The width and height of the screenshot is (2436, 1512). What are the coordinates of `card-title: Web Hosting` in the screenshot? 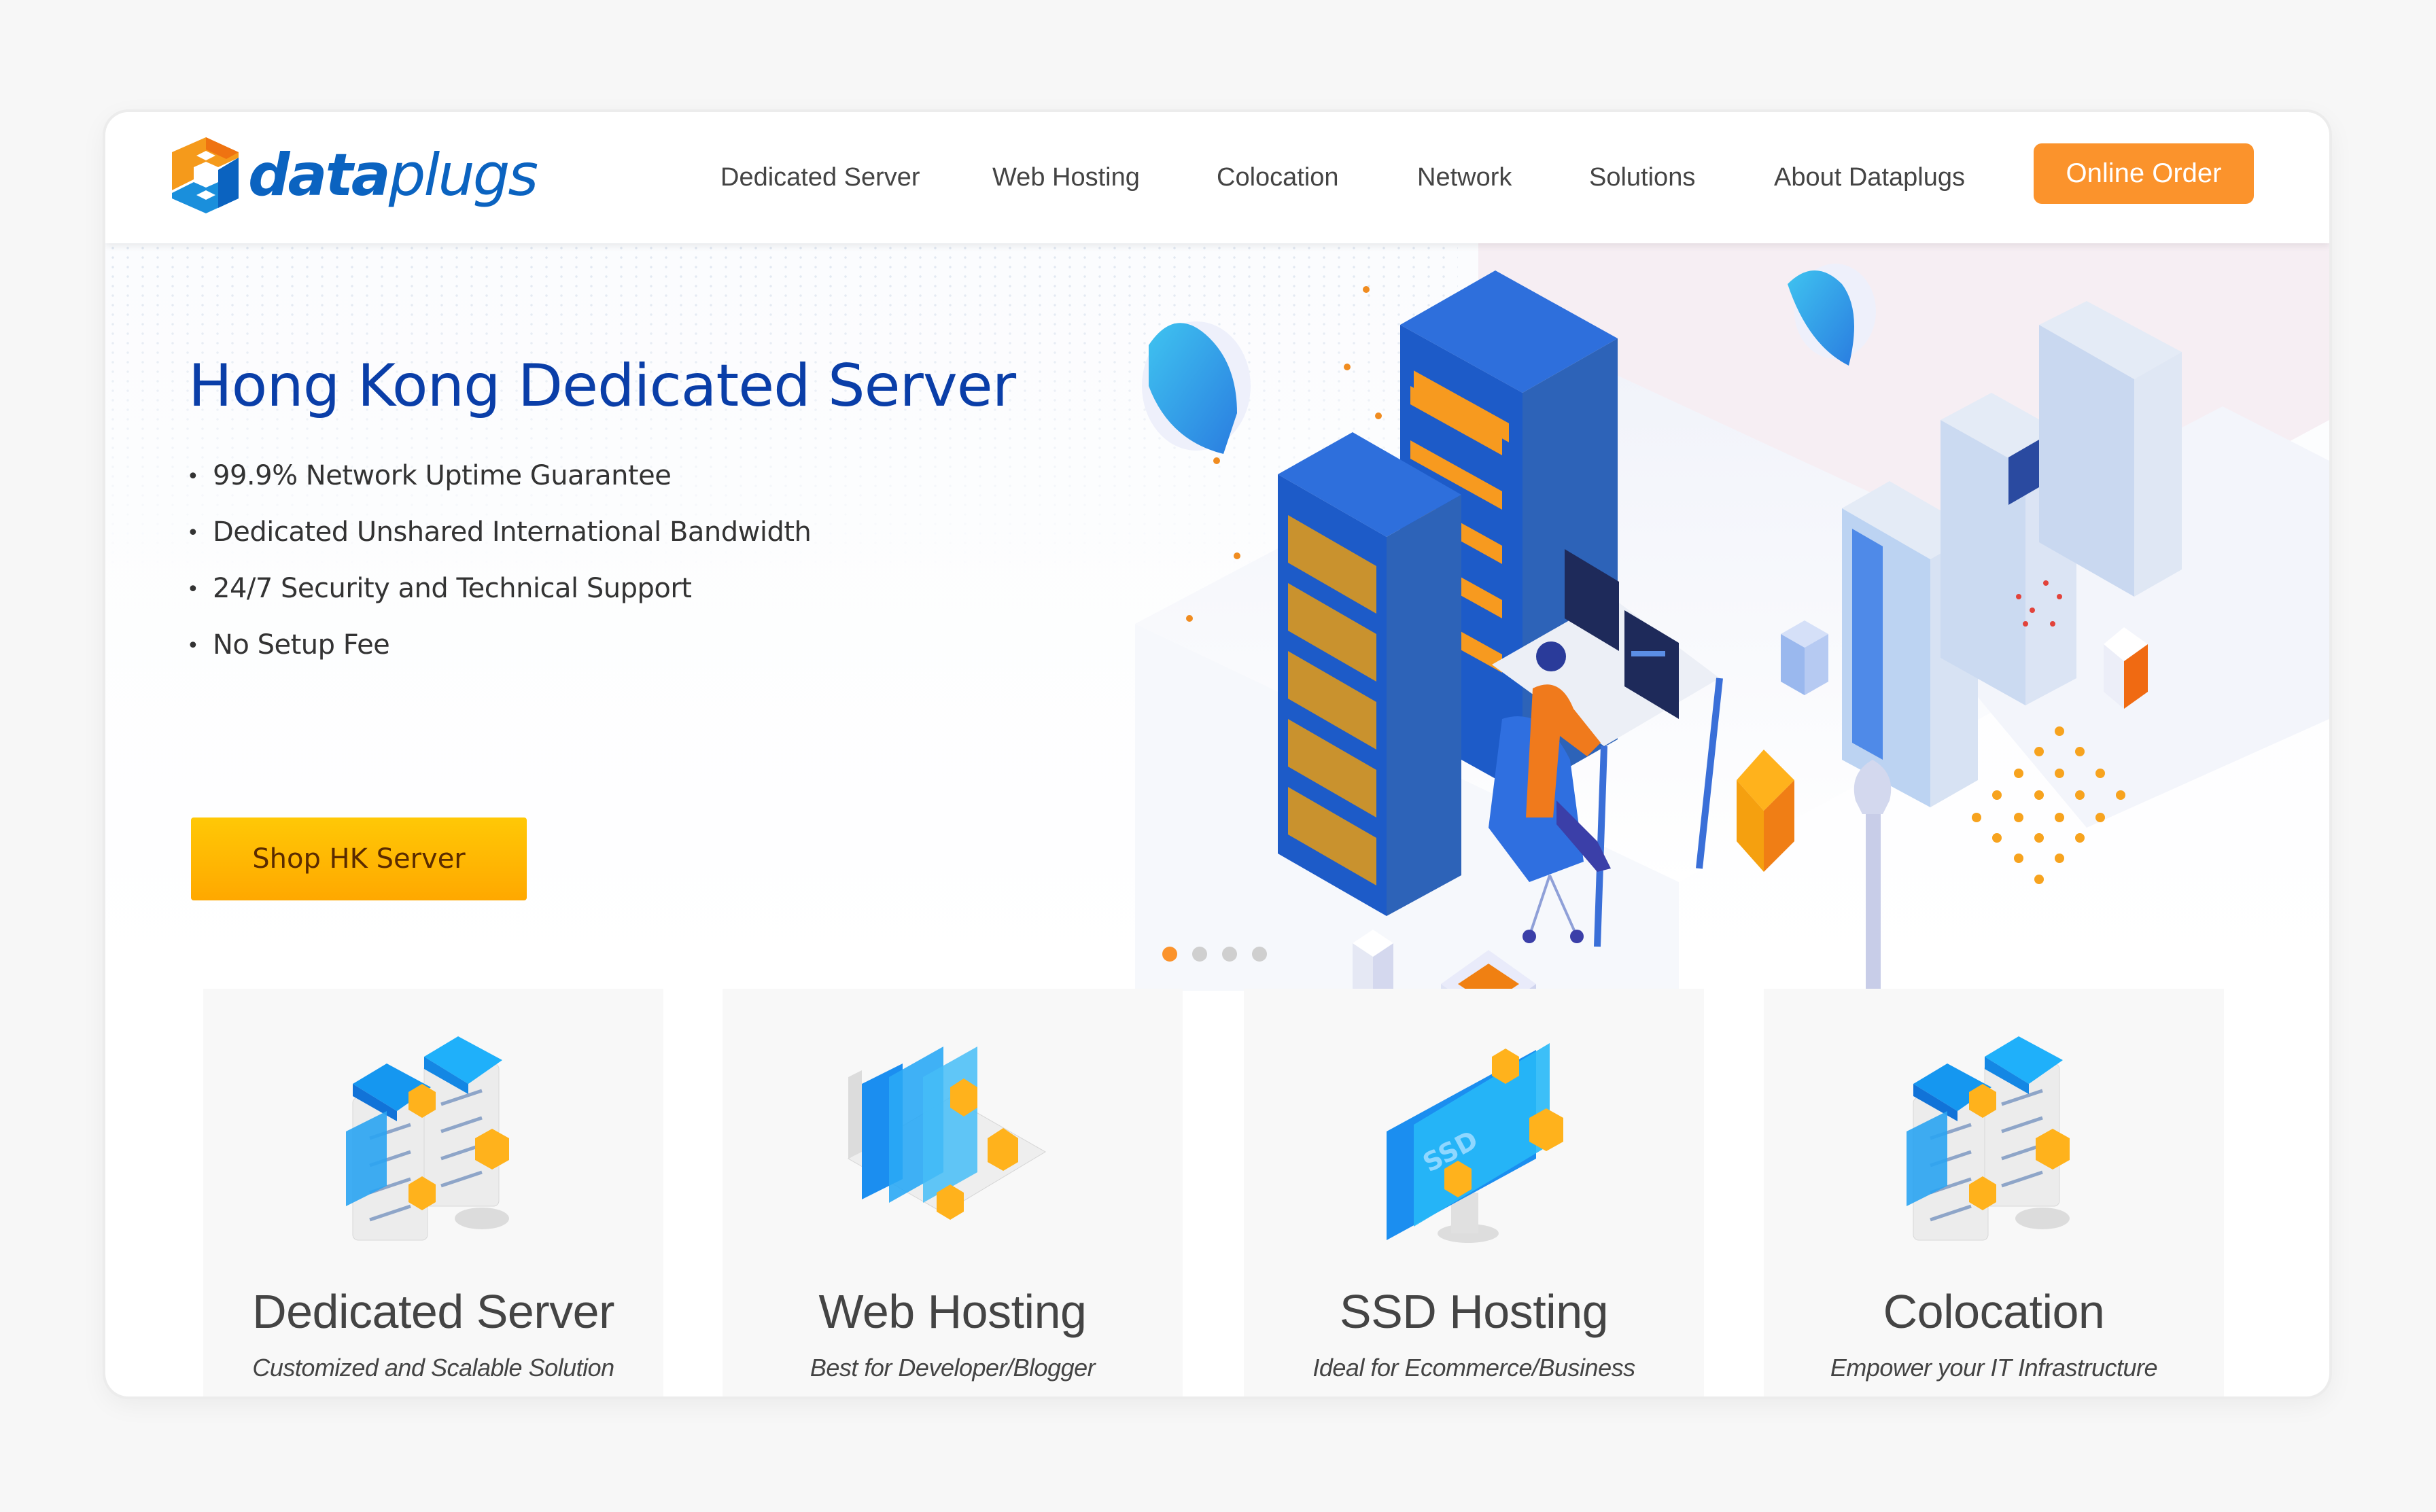 It's located at (953, 1311).